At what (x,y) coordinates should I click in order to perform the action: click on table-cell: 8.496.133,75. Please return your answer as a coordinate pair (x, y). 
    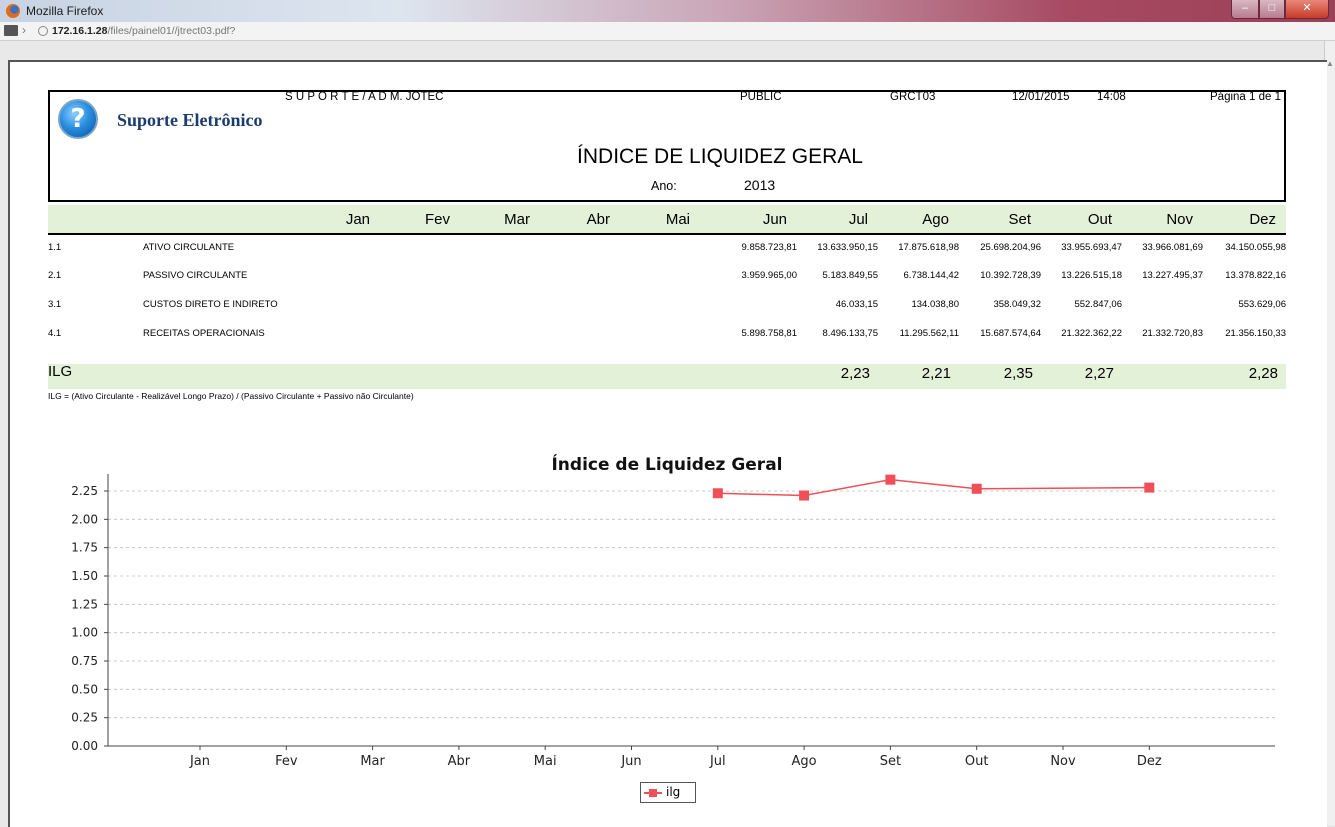
    Looking at the image, I should click on (850, 333).